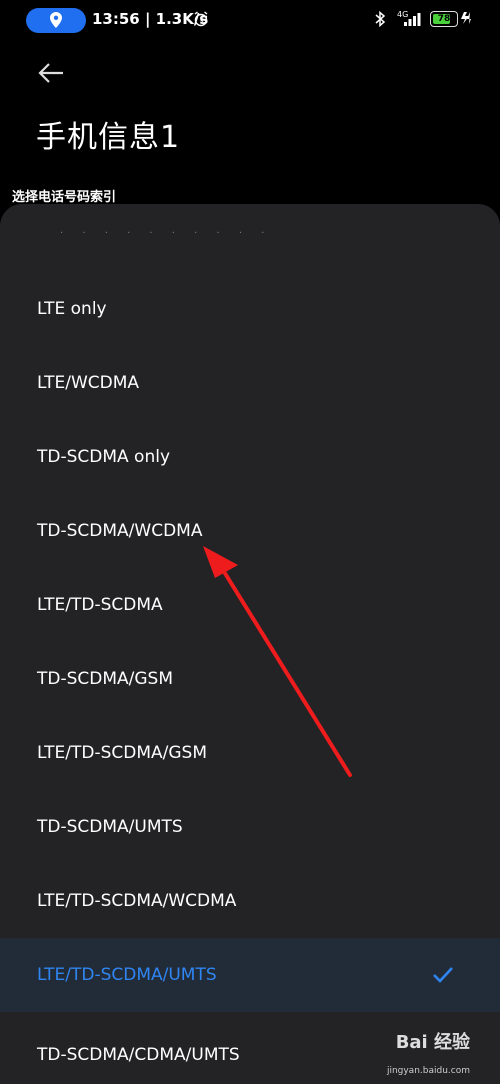 This screenshot has width=500, height=1084. I want to click on option-label: LTE/TD-SCDMA/WCDMA, so click(137, 901).